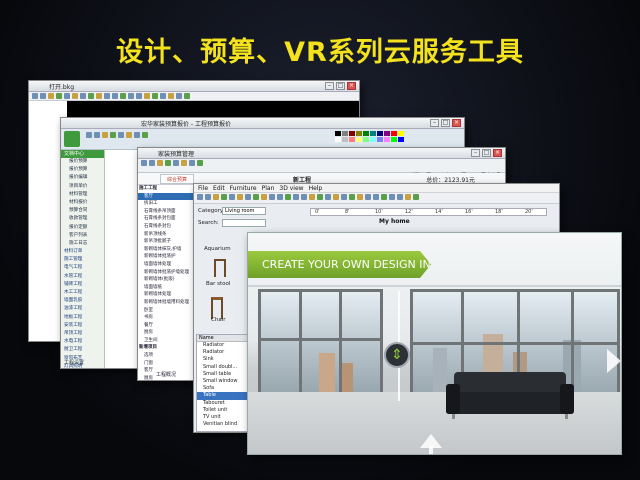 The width and height of the screenshot is (640, 480). Describe the element at coordinates (82, 178) in the screenshot. I see `sidebar-item: 报价编辑` at that location.